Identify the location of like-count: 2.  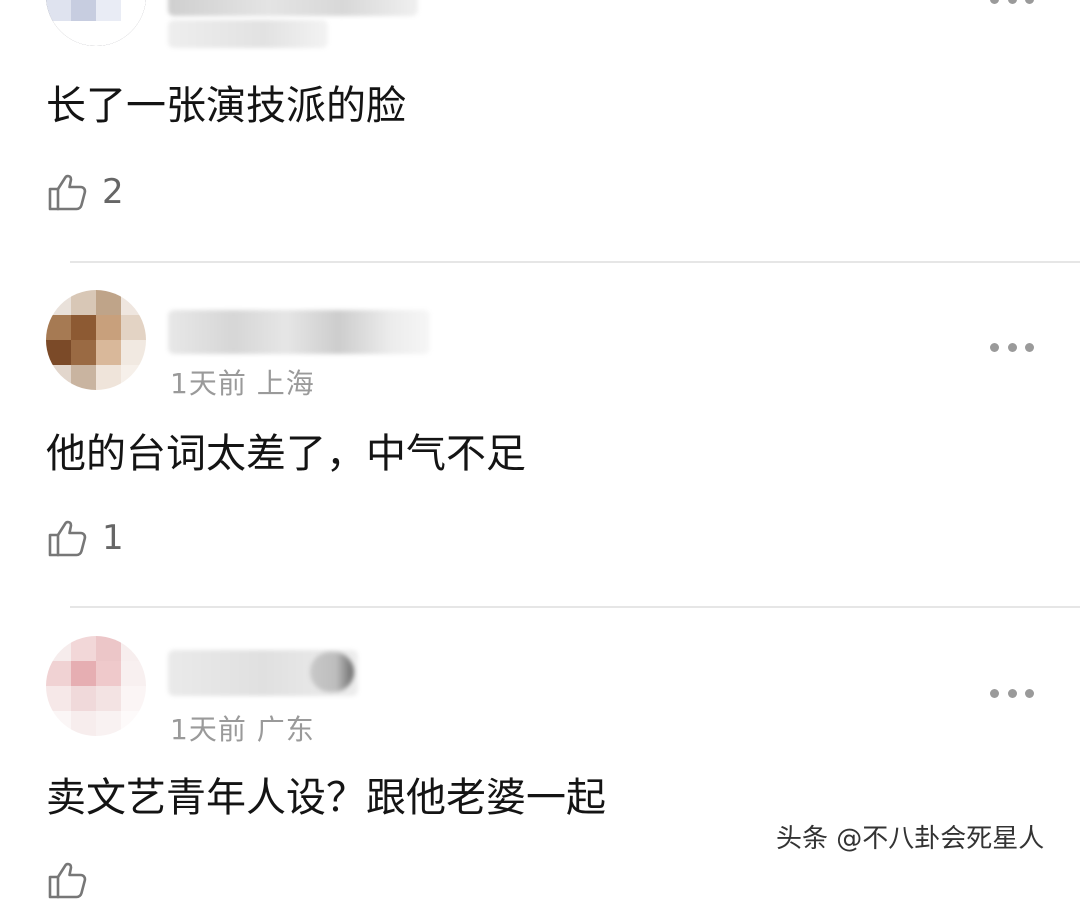
(113, 192).